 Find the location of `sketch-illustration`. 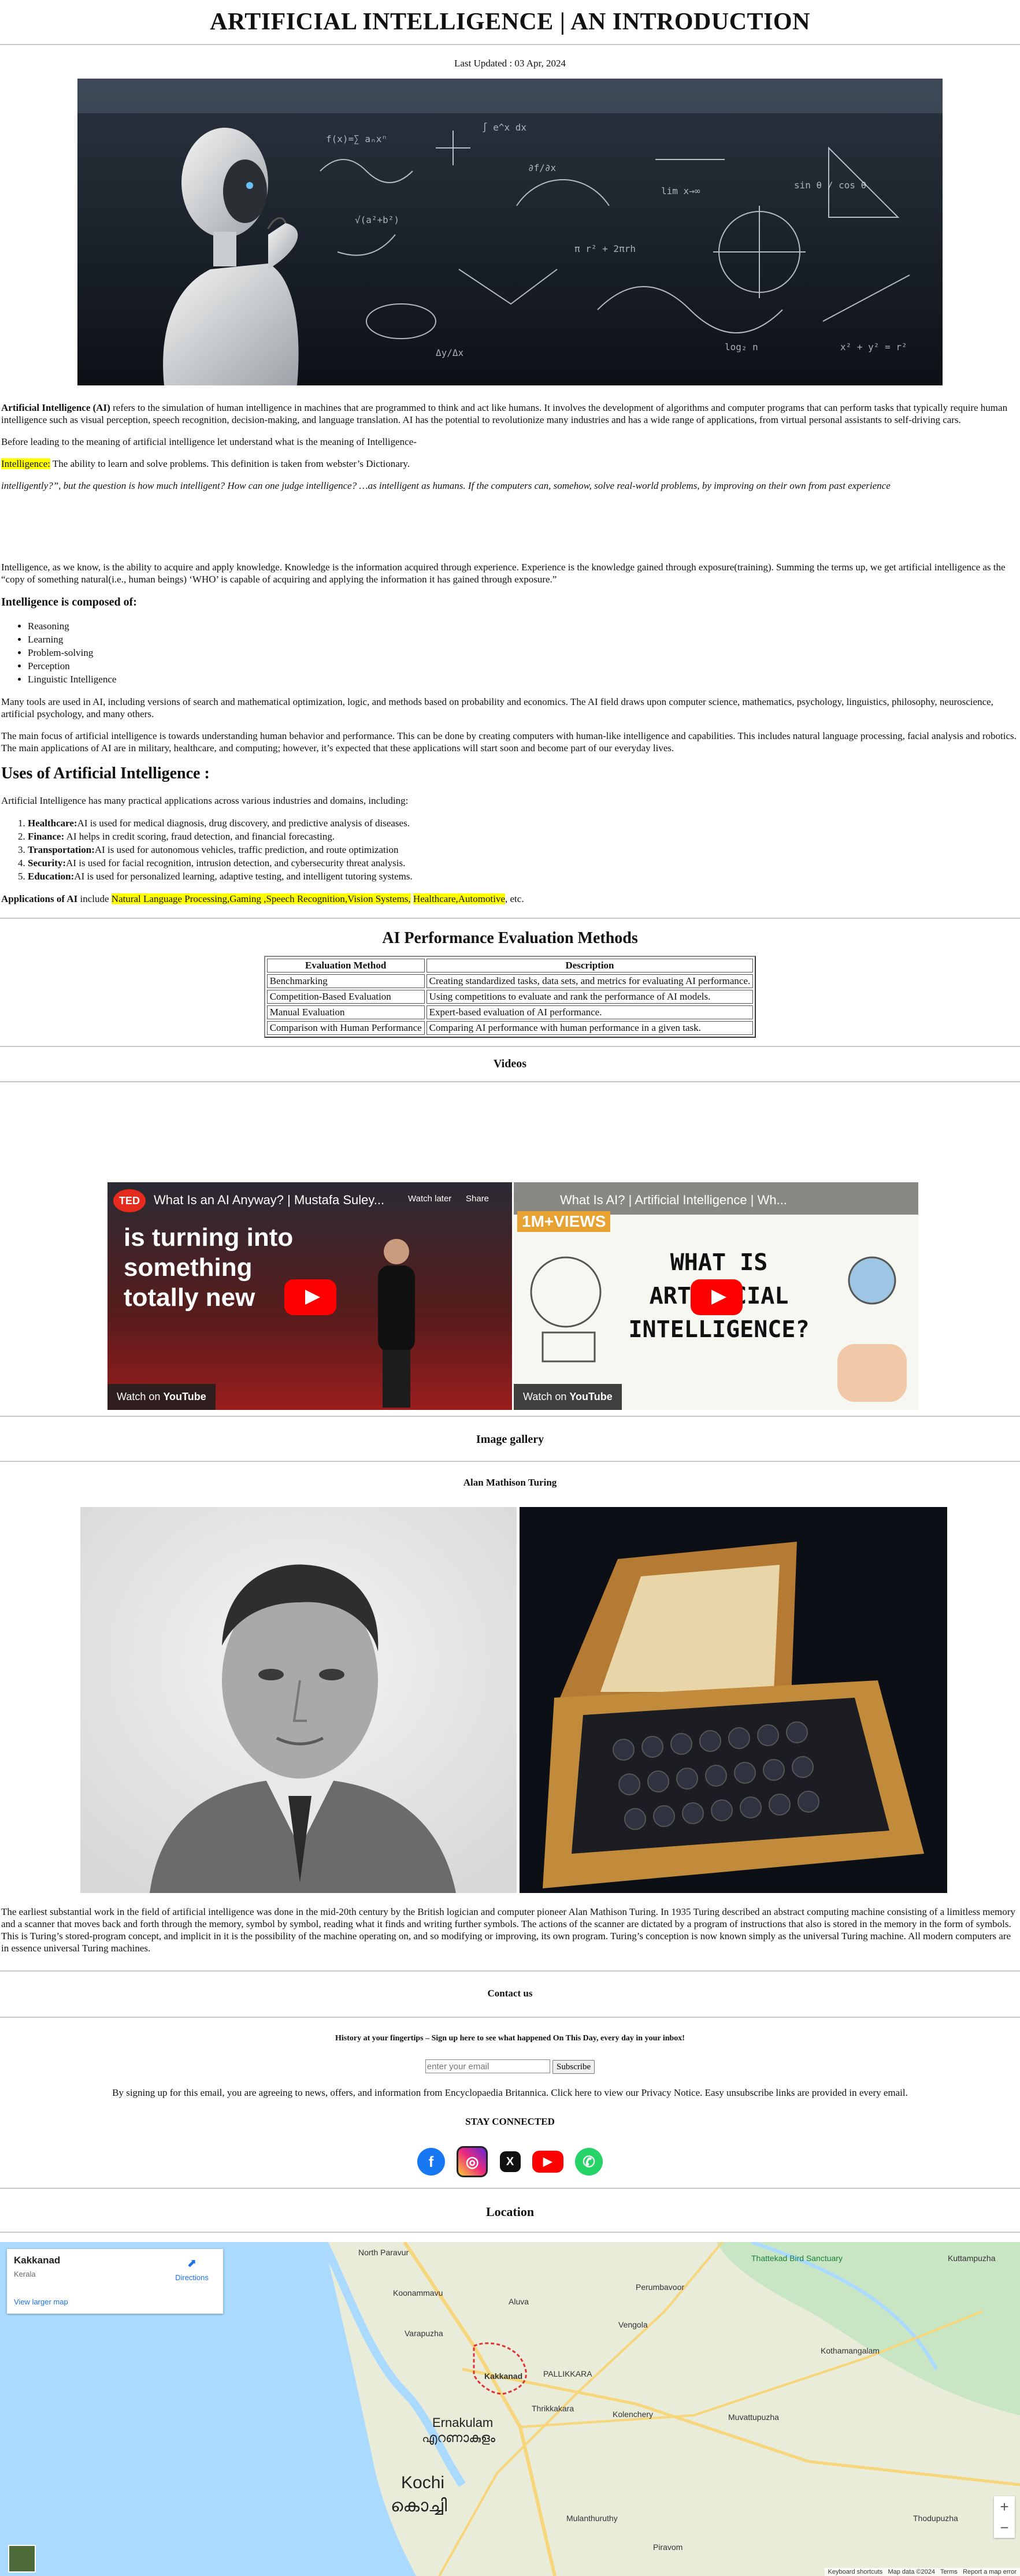

sketch-illustration is located at coordinates (566, 1309).